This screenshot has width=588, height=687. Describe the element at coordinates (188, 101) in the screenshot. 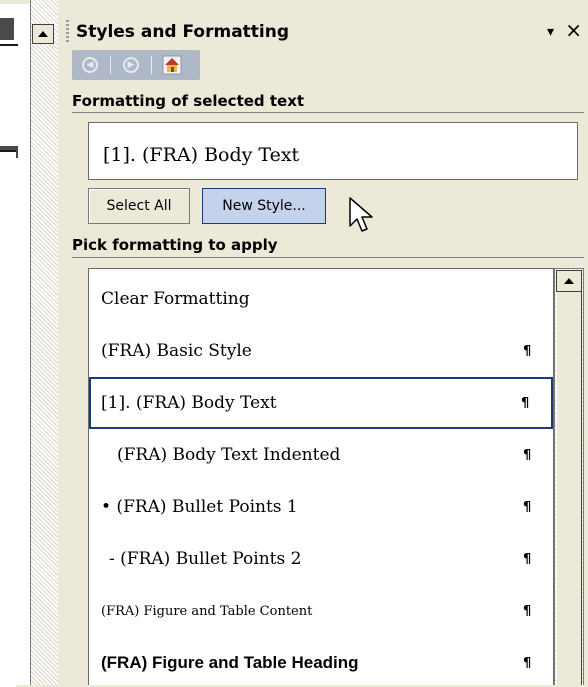

I see `section-heading-selected: Formatting of selected text` at that location.